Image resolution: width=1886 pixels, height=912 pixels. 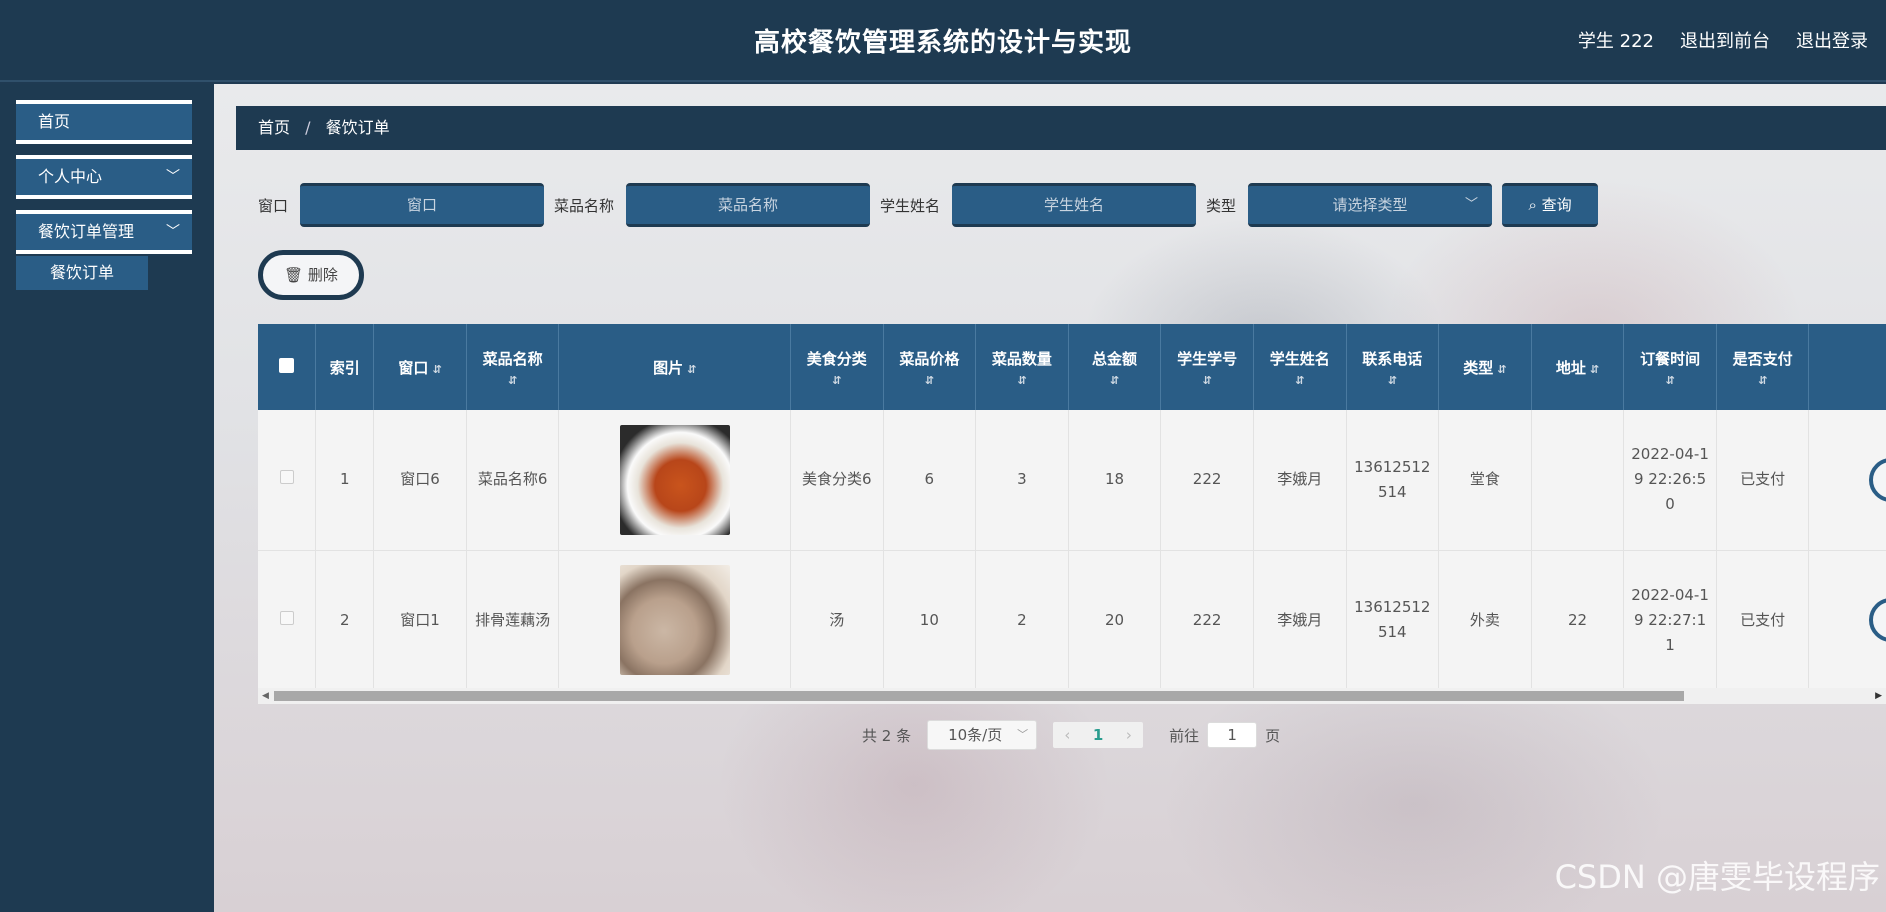 What do you see at coordinates (1393, 367) in the screenshot?
I see `col-header-phone: 联系电话 ⇵` at bounding box center [1393, 367].